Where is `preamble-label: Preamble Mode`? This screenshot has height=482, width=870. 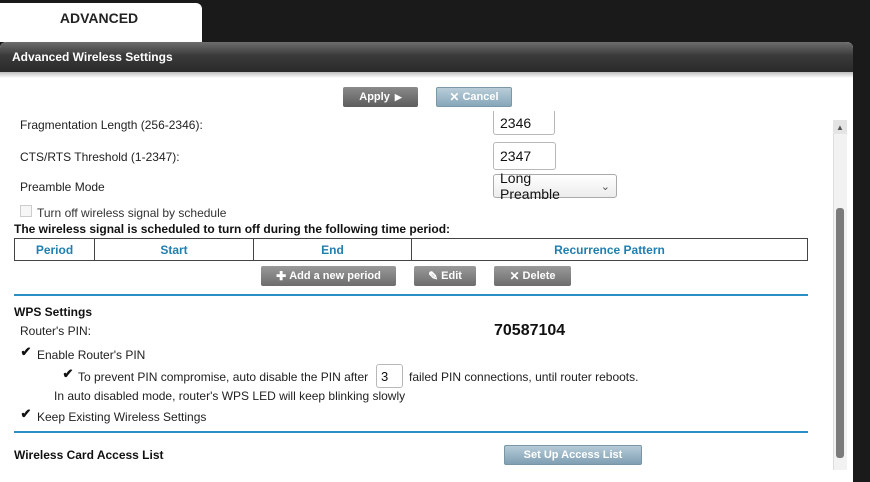 preamble-label: Preamble Mode is located at coordinates (62, 187).